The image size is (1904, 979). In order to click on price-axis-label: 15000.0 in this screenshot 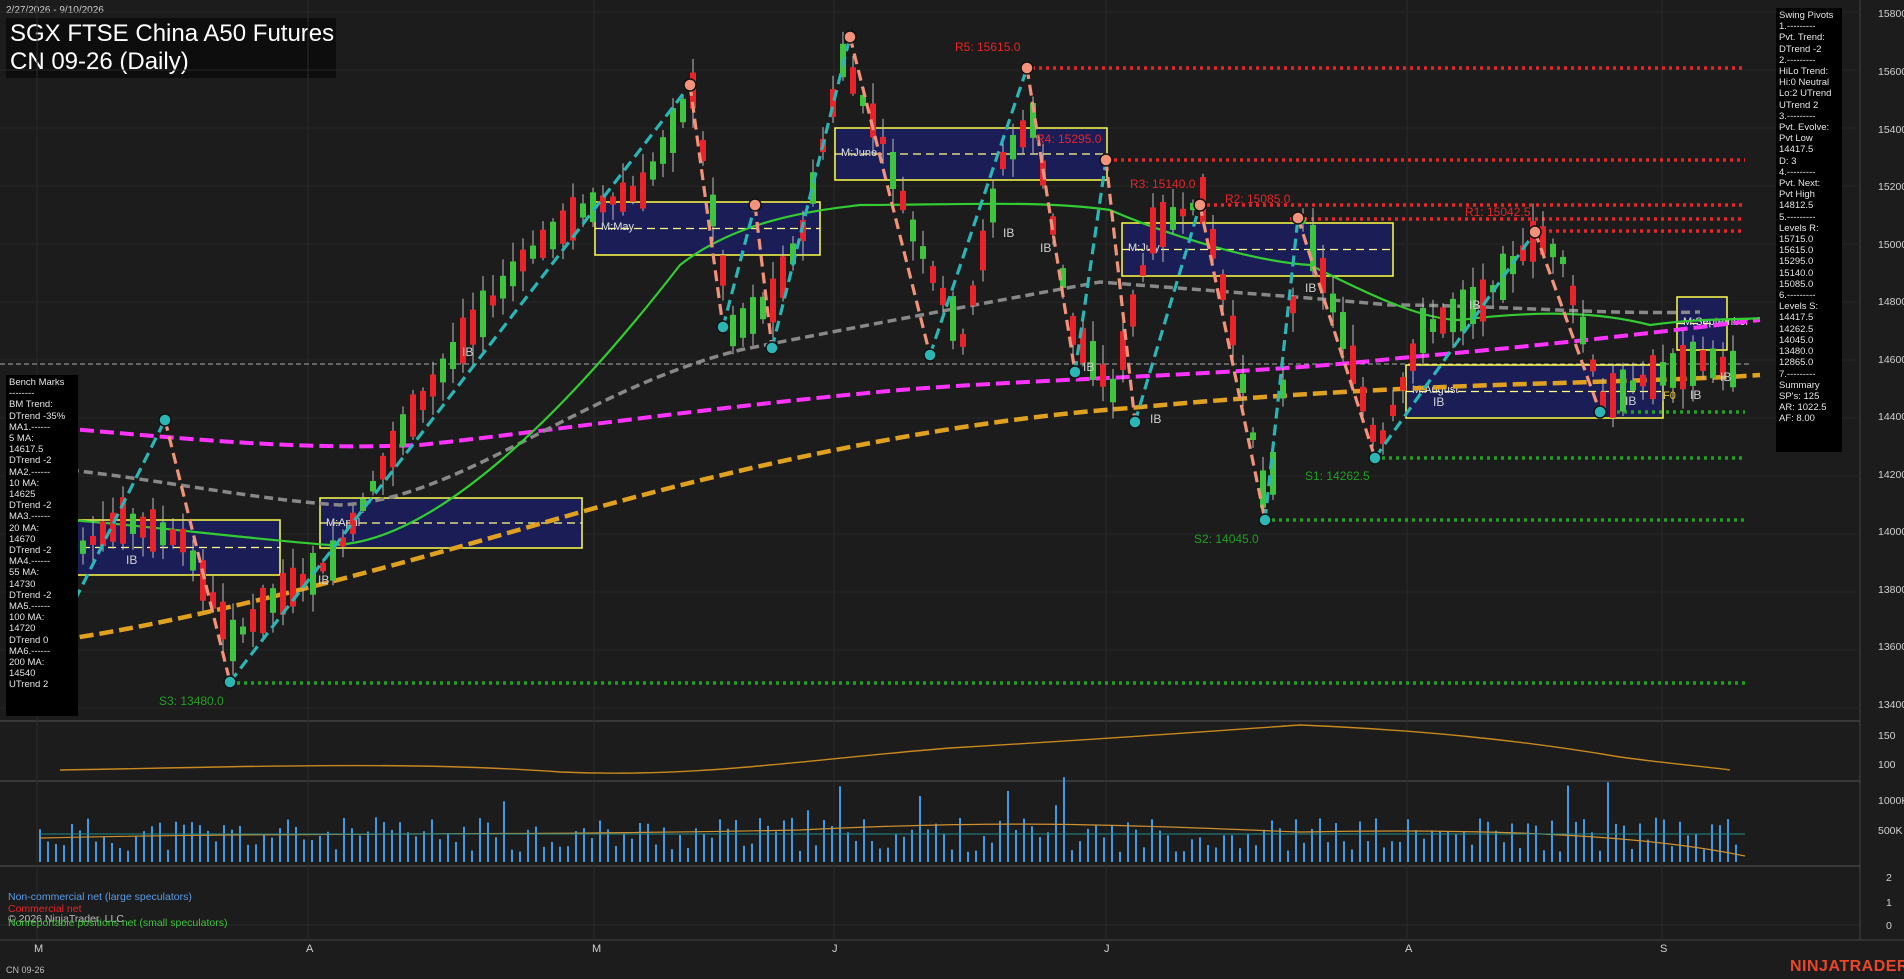, I will do `click(1891, 245)`.